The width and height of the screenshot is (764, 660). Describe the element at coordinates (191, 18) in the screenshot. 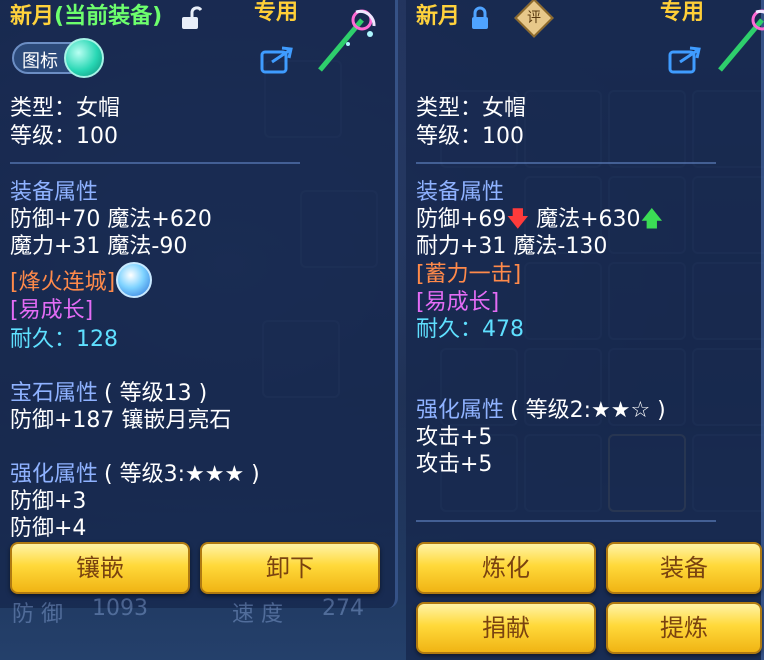

I see `unlock-icon` at that location.